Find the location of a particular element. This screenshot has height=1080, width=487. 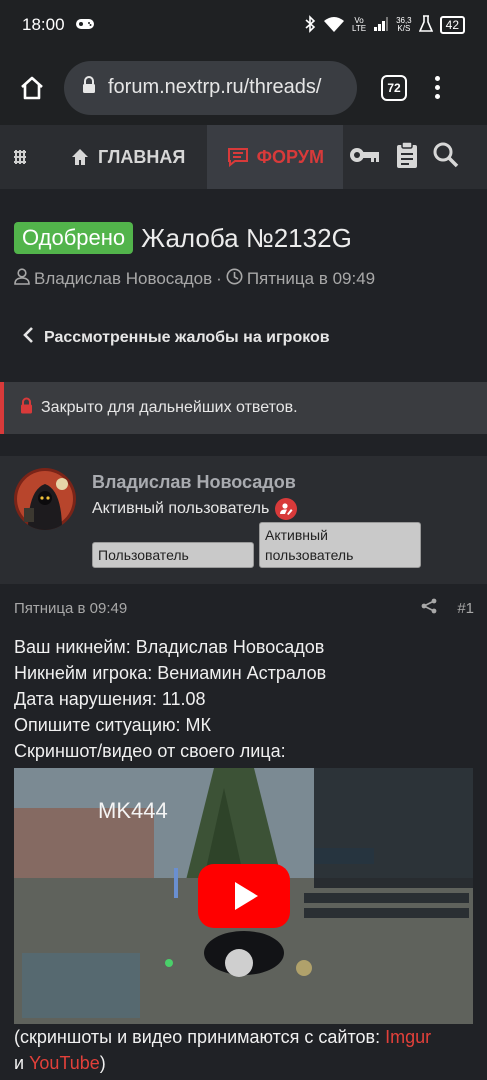

thread-author-link: Владислав Новосадов is located at coordinates (123, 279).